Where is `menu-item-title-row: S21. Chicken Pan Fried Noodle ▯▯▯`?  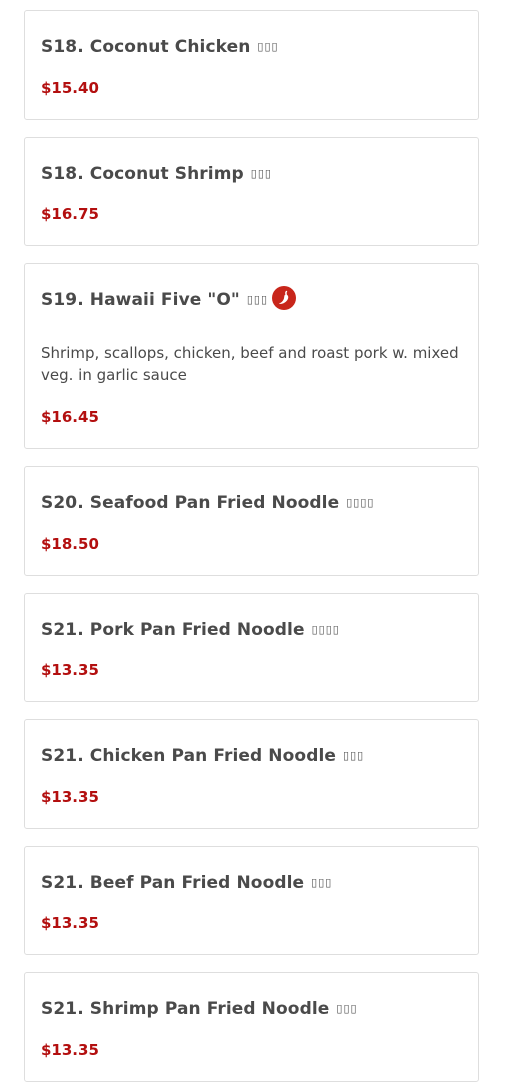
menu-item-title-row: S21. Chicken Pan Fried Noodle ▯▯▯ is located at coordinates (251, 756).